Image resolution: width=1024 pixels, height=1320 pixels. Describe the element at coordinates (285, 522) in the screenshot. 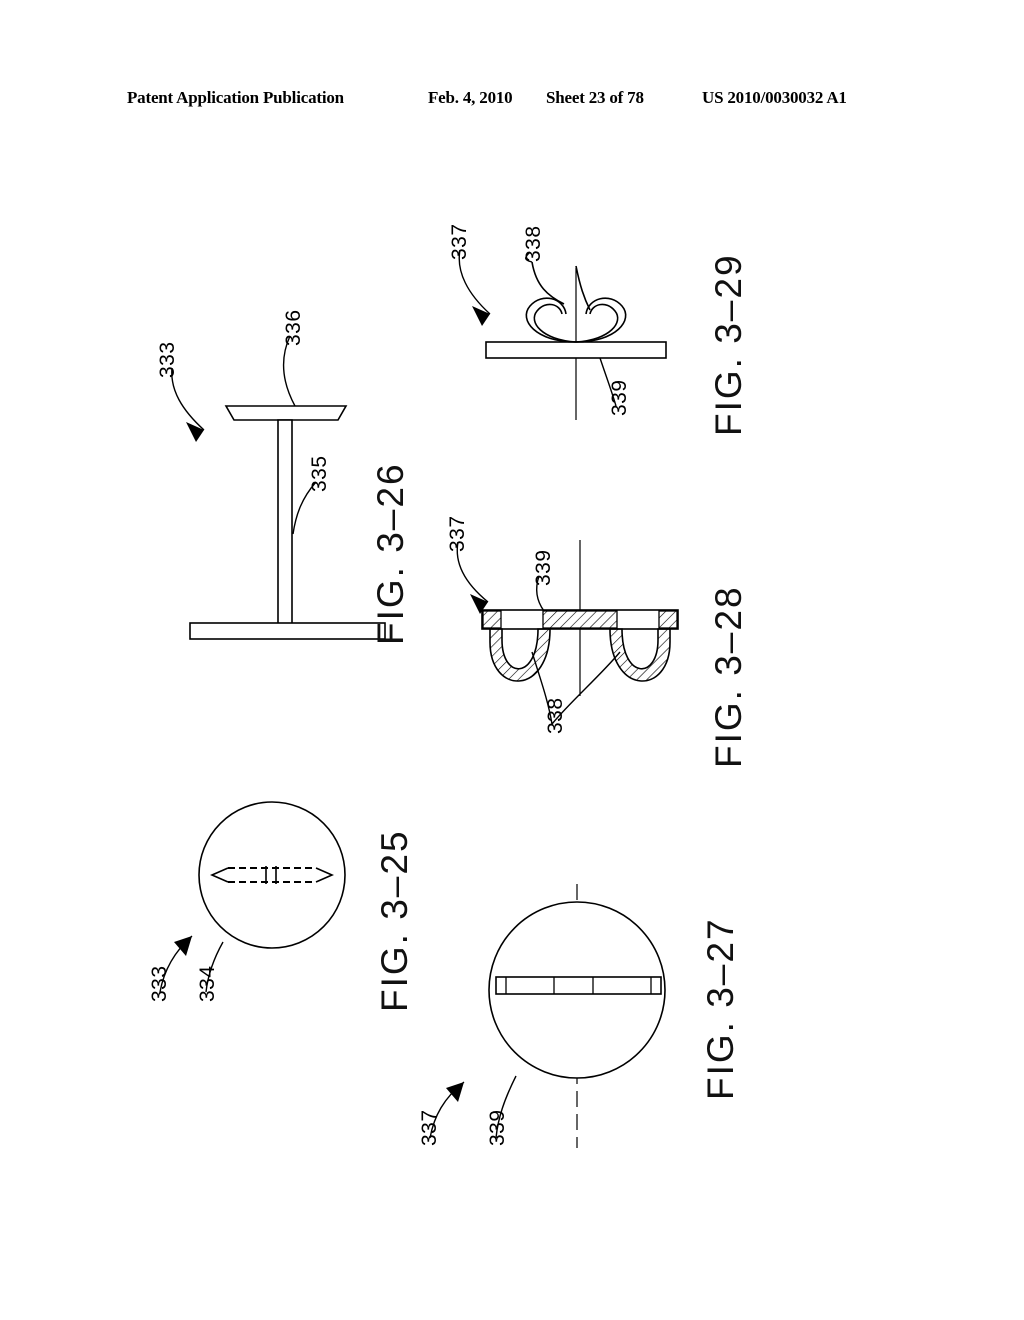

I see `pedestal-stem` at that location.